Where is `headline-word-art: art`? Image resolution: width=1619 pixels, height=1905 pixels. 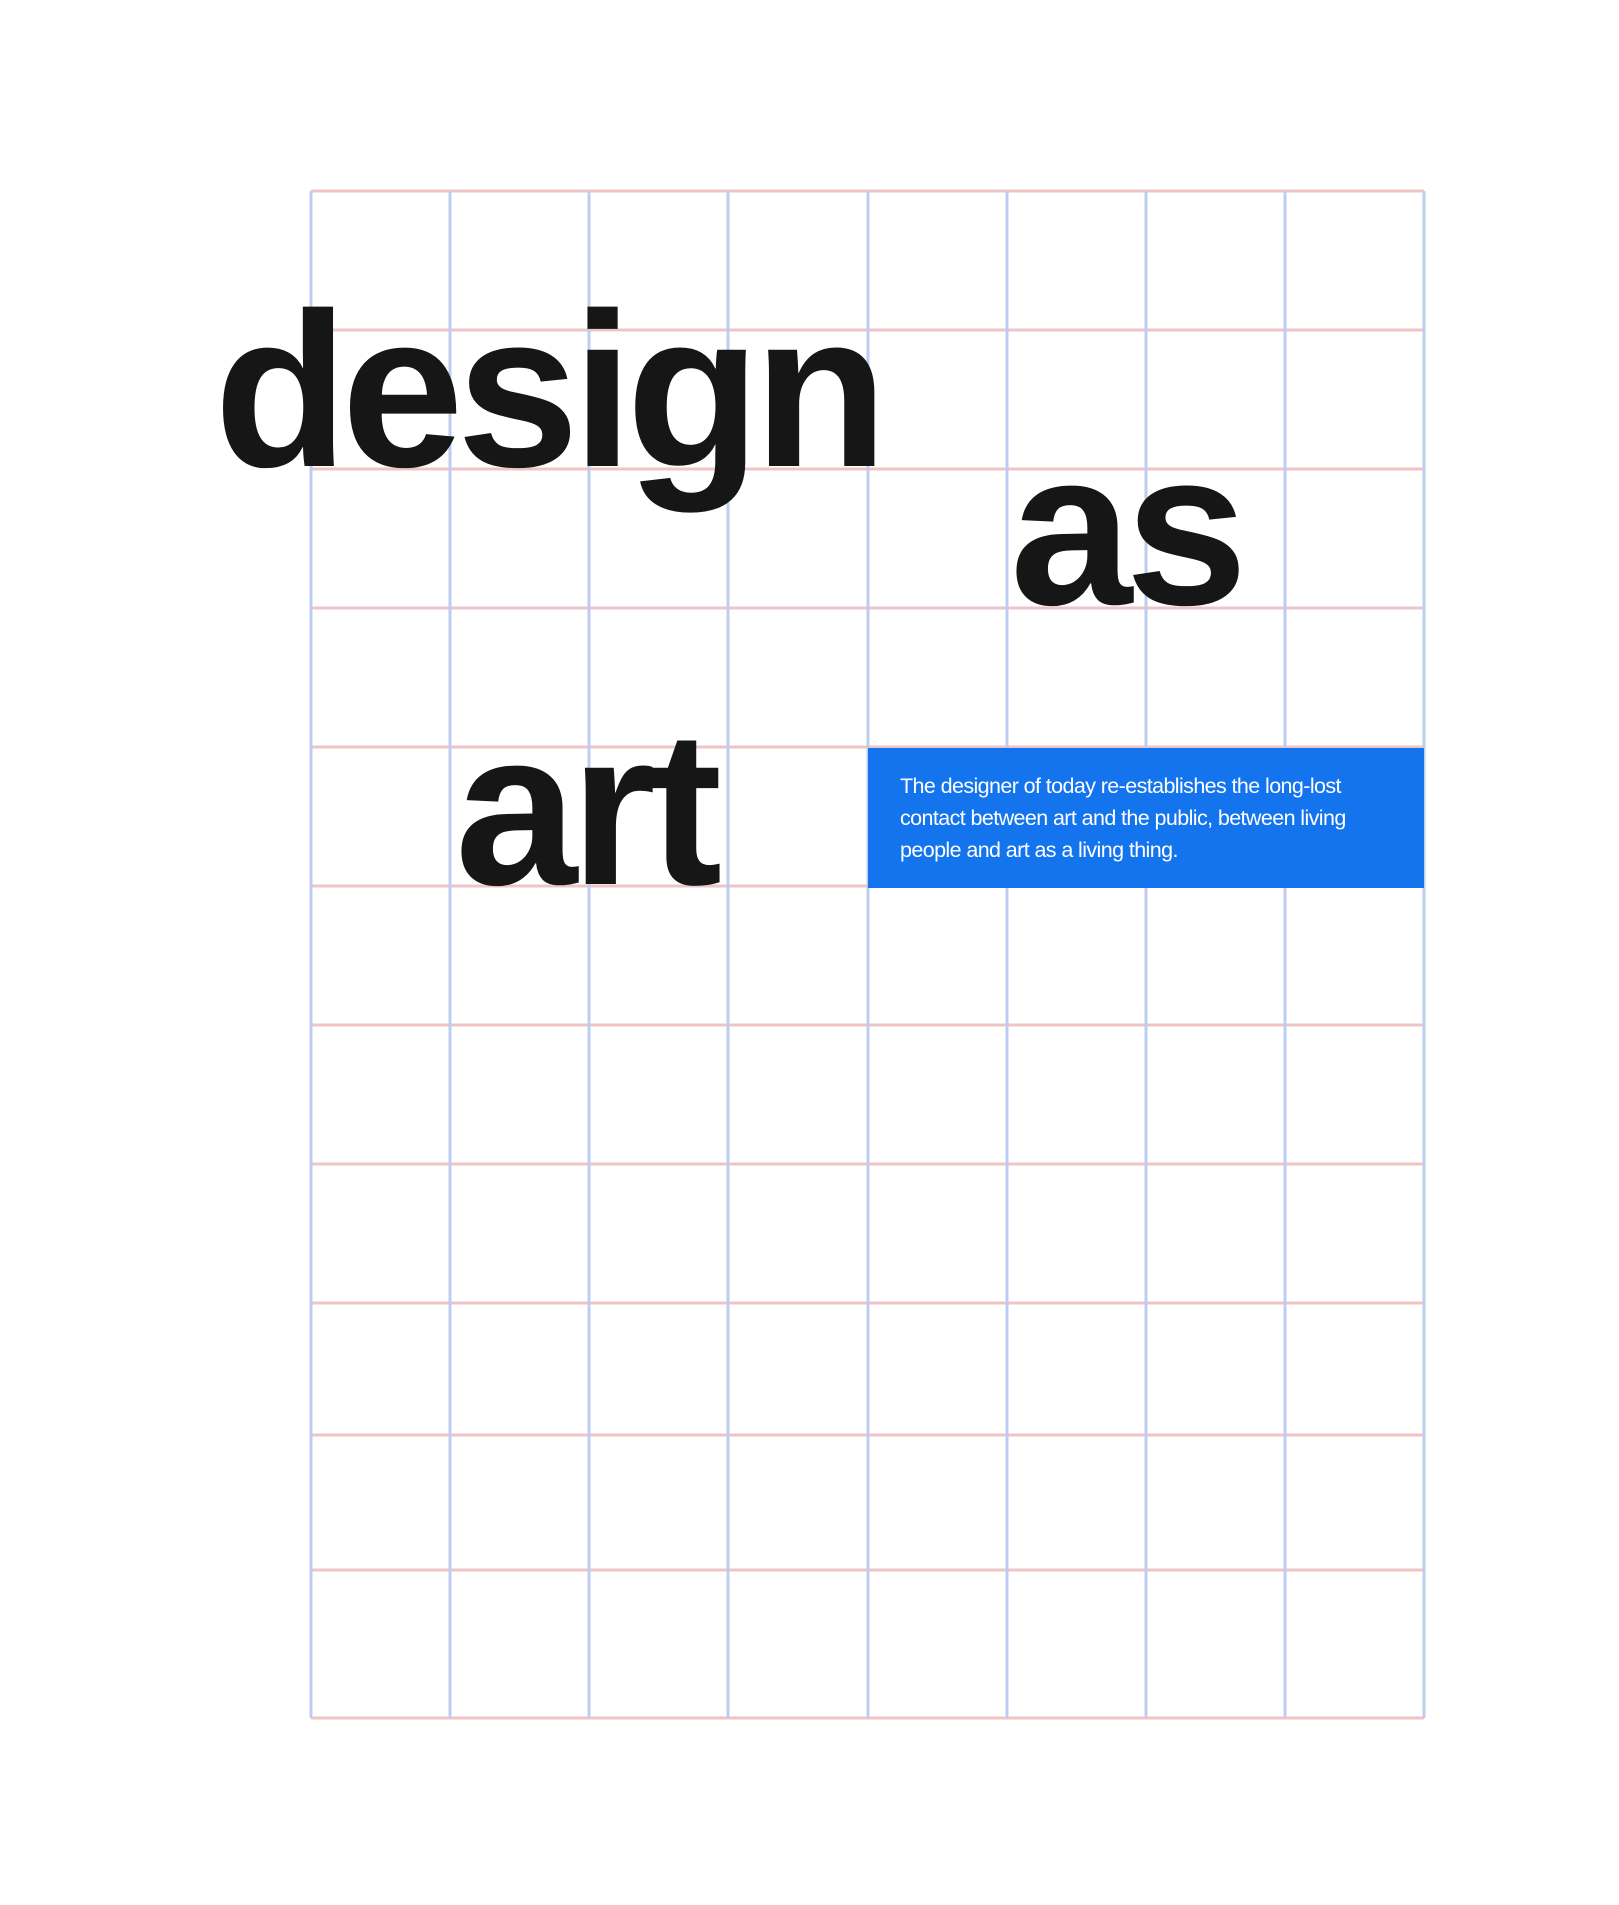 headline-word-art: art is located at coordinates (588, 808).